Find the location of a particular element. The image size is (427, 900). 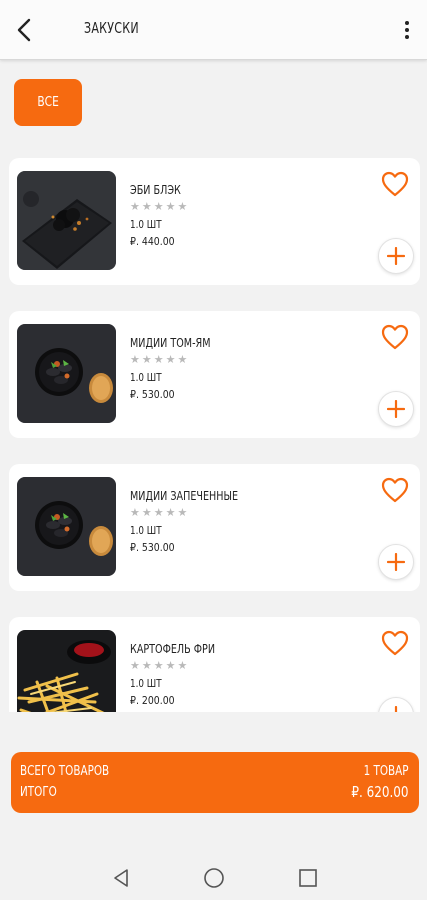

page-title: ЗАКУСКИ is located at coordinates (111, 28).